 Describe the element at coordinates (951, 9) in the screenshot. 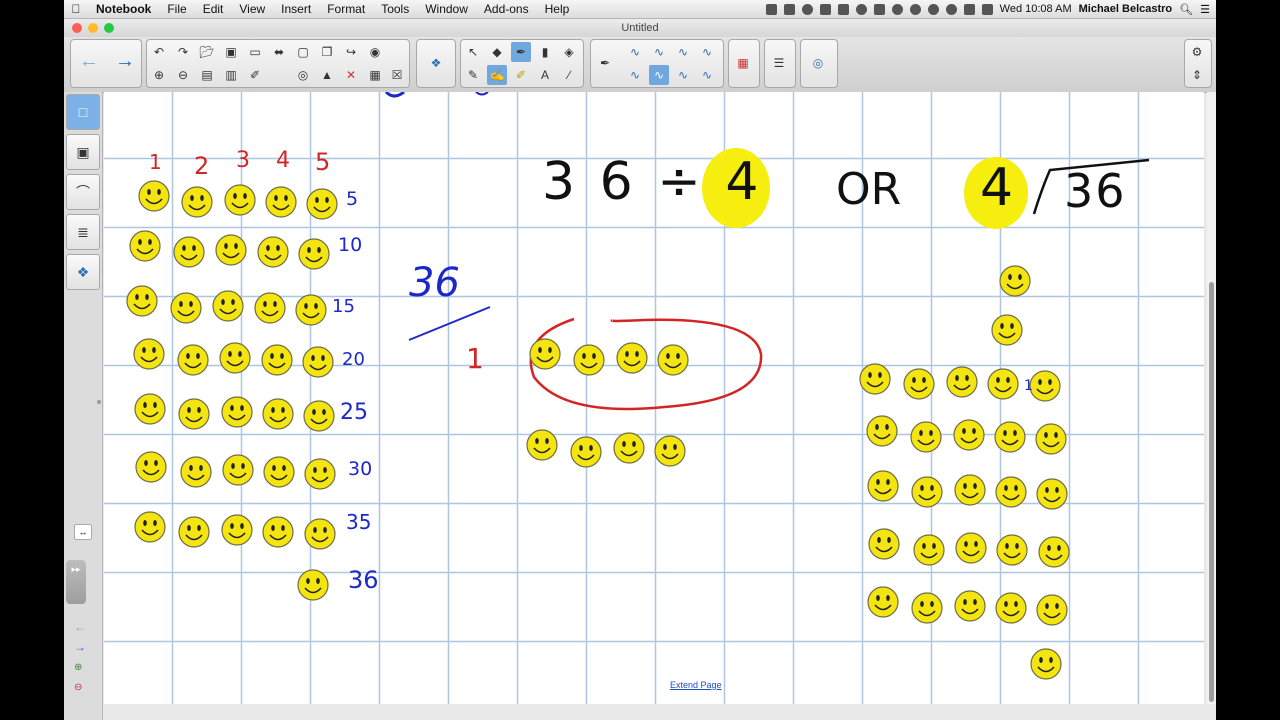

I see `status-sync-icon` at that location.